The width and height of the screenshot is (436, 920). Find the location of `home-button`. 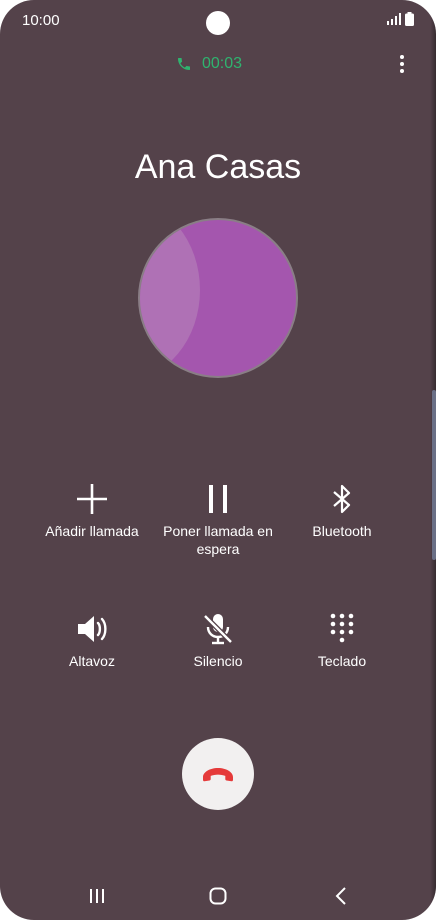

home-button is located at coordinates (218, 896).